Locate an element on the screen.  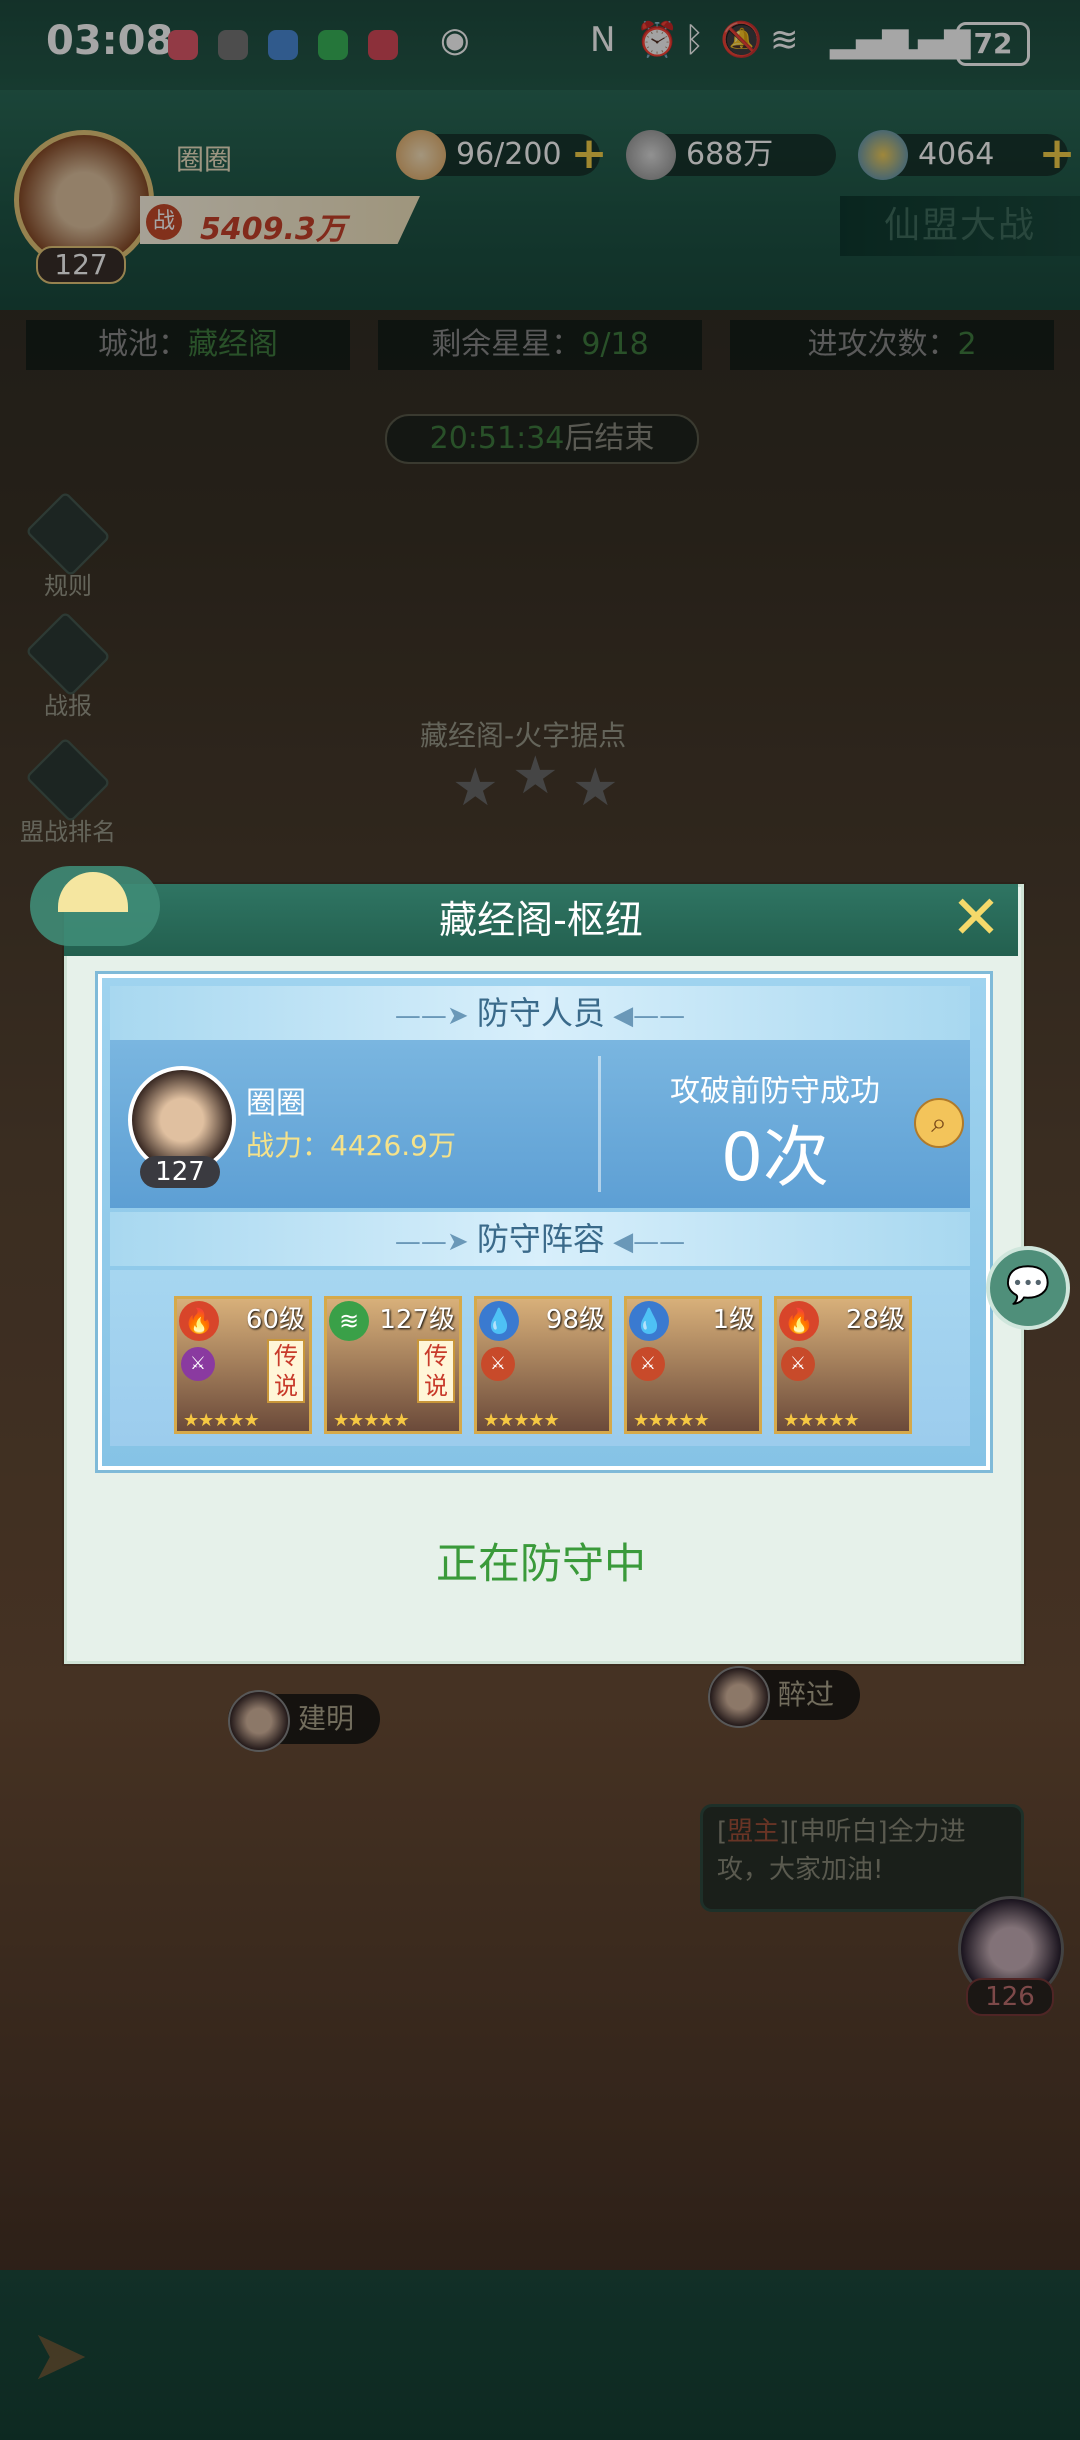
chat-icon: 💬 is located at coordinates (1028, 1288).